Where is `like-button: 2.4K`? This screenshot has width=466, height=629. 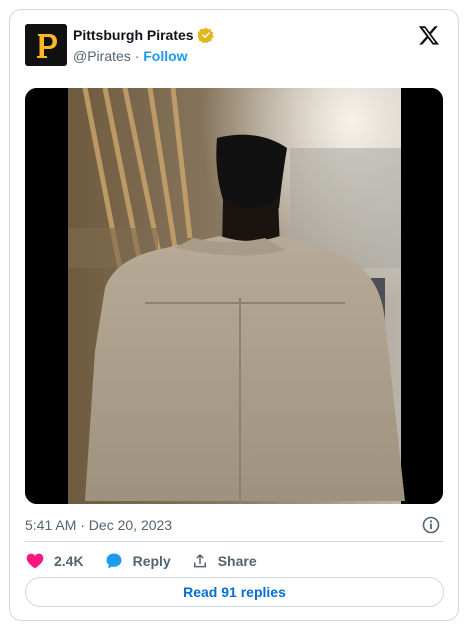 like-button: 2.4K is located at coordinates (54, 561).